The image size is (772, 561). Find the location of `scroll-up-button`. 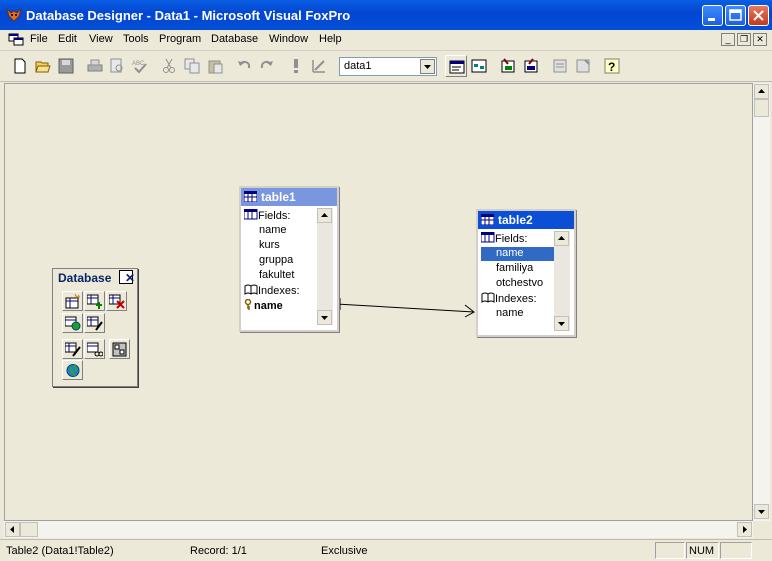

scroll-up-button is located at coordinates (761, 91).